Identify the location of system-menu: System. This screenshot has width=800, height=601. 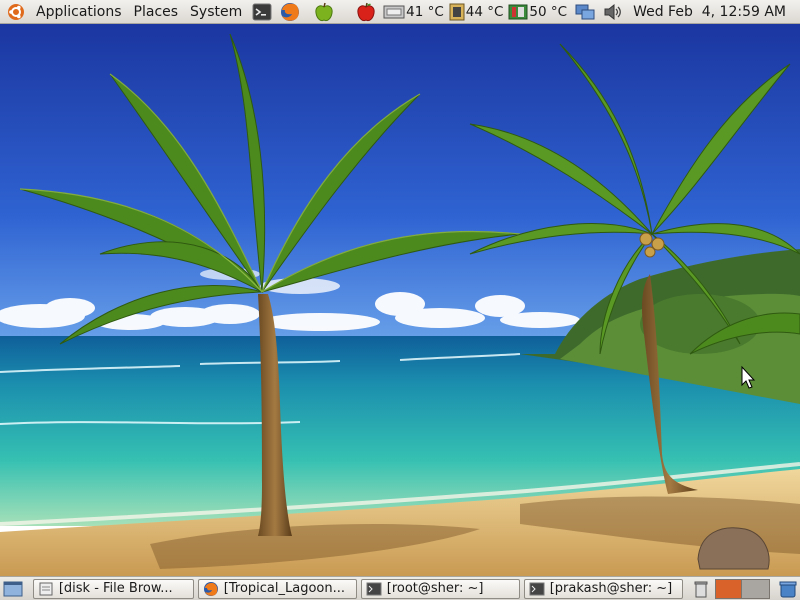
(216, 12).